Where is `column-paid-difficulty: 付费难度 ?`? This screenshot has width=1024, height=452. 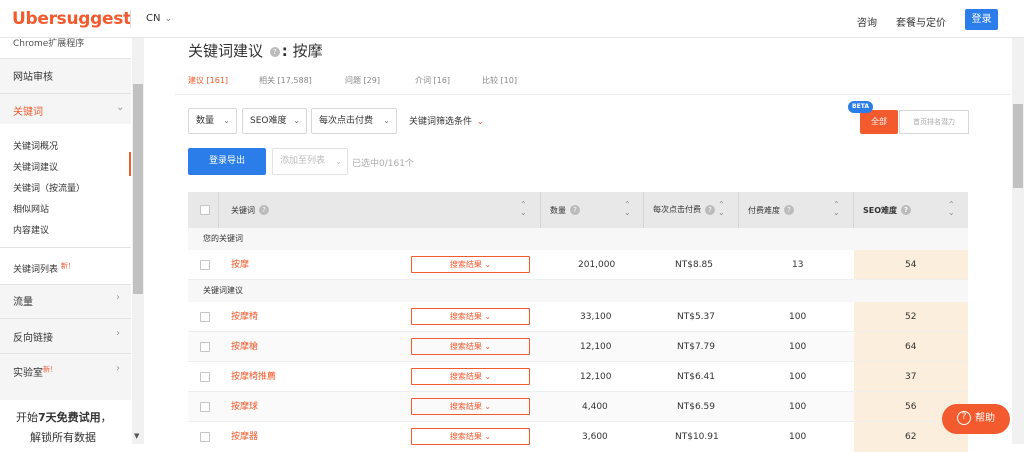
column-paid-difficulty: 付费难度 ? is located at coordinates (772, 210).